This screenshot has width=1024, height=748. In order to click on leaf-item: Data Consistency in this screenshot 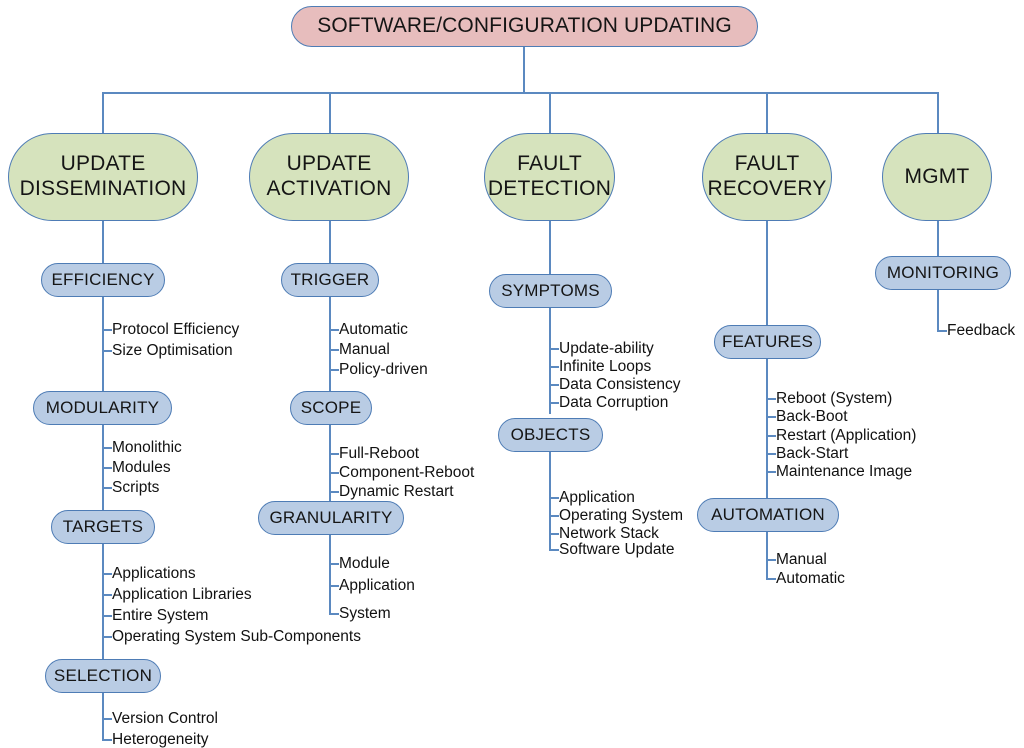, I will do `click(619, 385)`.